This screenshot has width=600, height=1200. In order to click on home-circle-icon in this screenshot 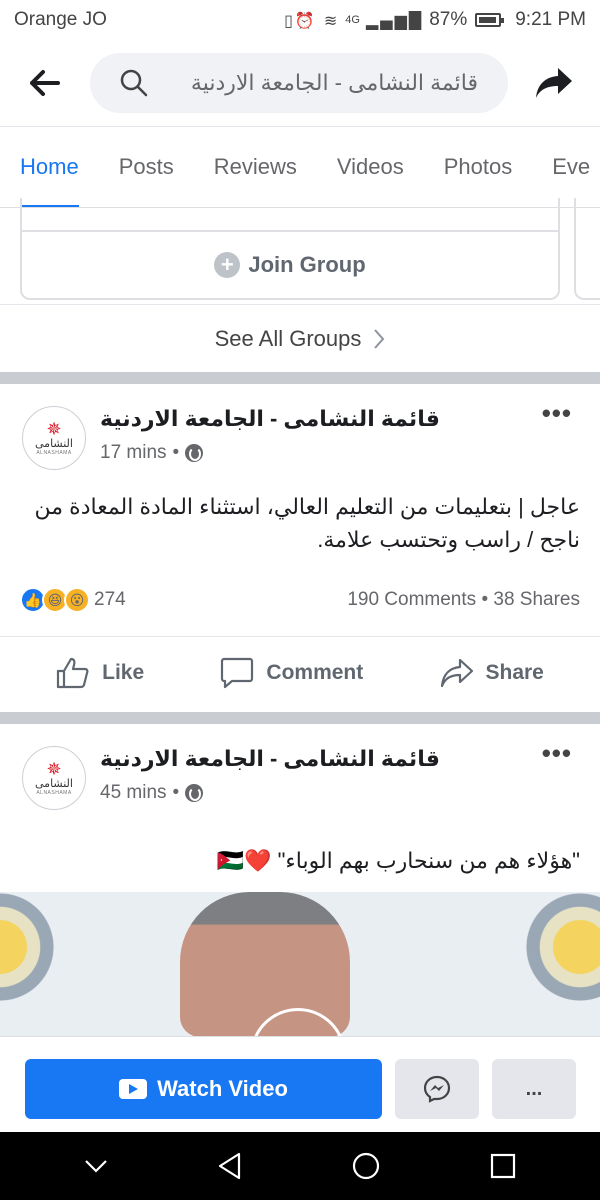, I will do `click(366, 1166)`.